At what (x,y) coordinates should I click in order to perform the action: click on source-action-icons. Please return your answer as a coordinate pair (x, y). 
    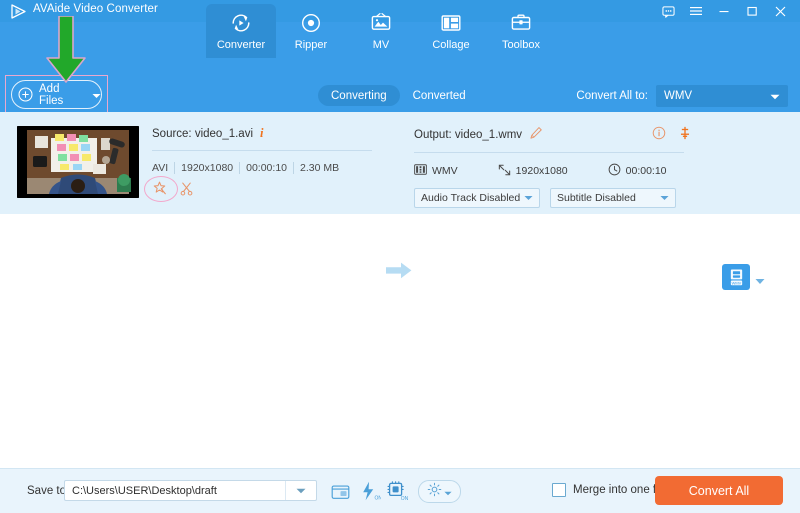
    Looking at the image, I should click on (264, 189).